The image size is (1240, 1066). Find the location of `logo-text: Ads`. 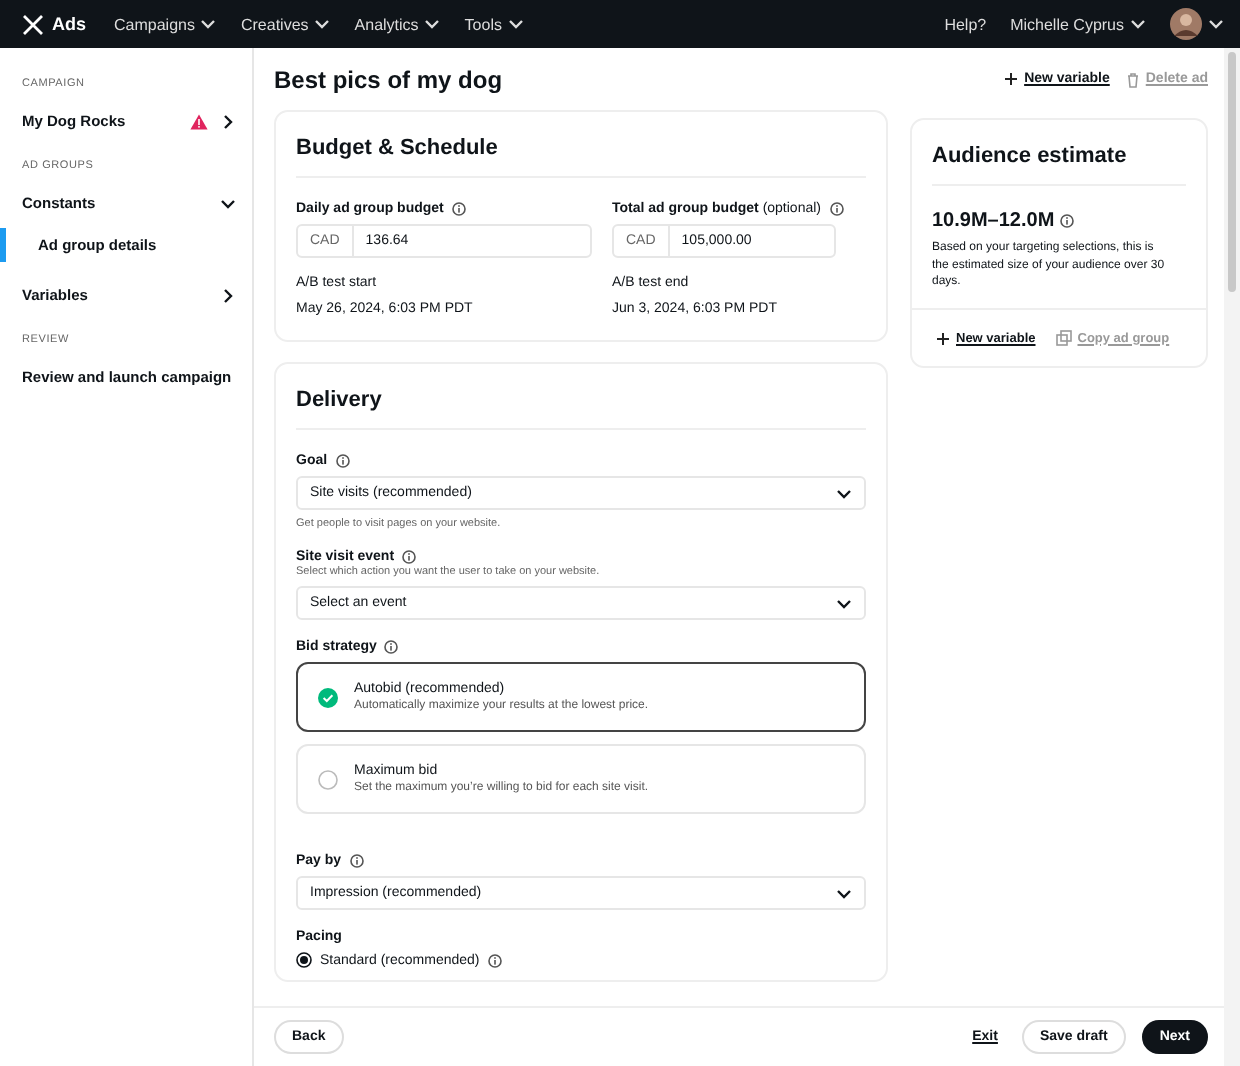

logo-text: Ads is located at coordinates (69, 24).